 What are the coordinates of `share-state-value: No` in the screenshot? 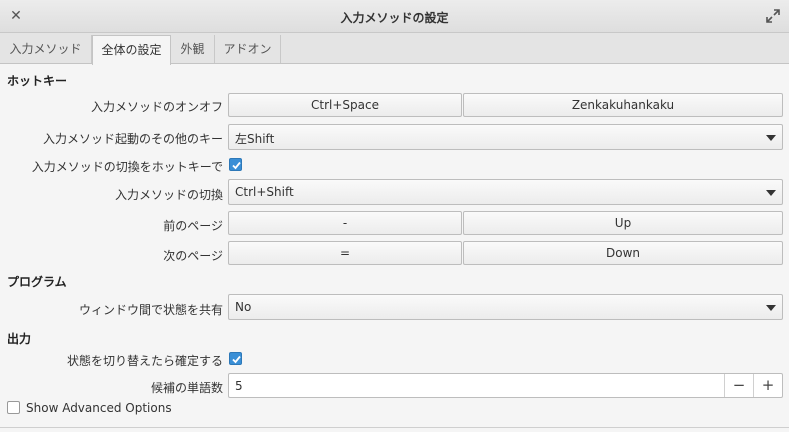 It's located at (243, 307).